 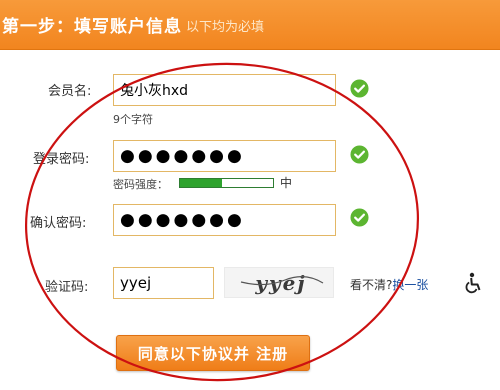 What do you see at coordinates (286, 183) in the screenshot?
I see `password-strength-level: 中` at bounding box center [286, 183].